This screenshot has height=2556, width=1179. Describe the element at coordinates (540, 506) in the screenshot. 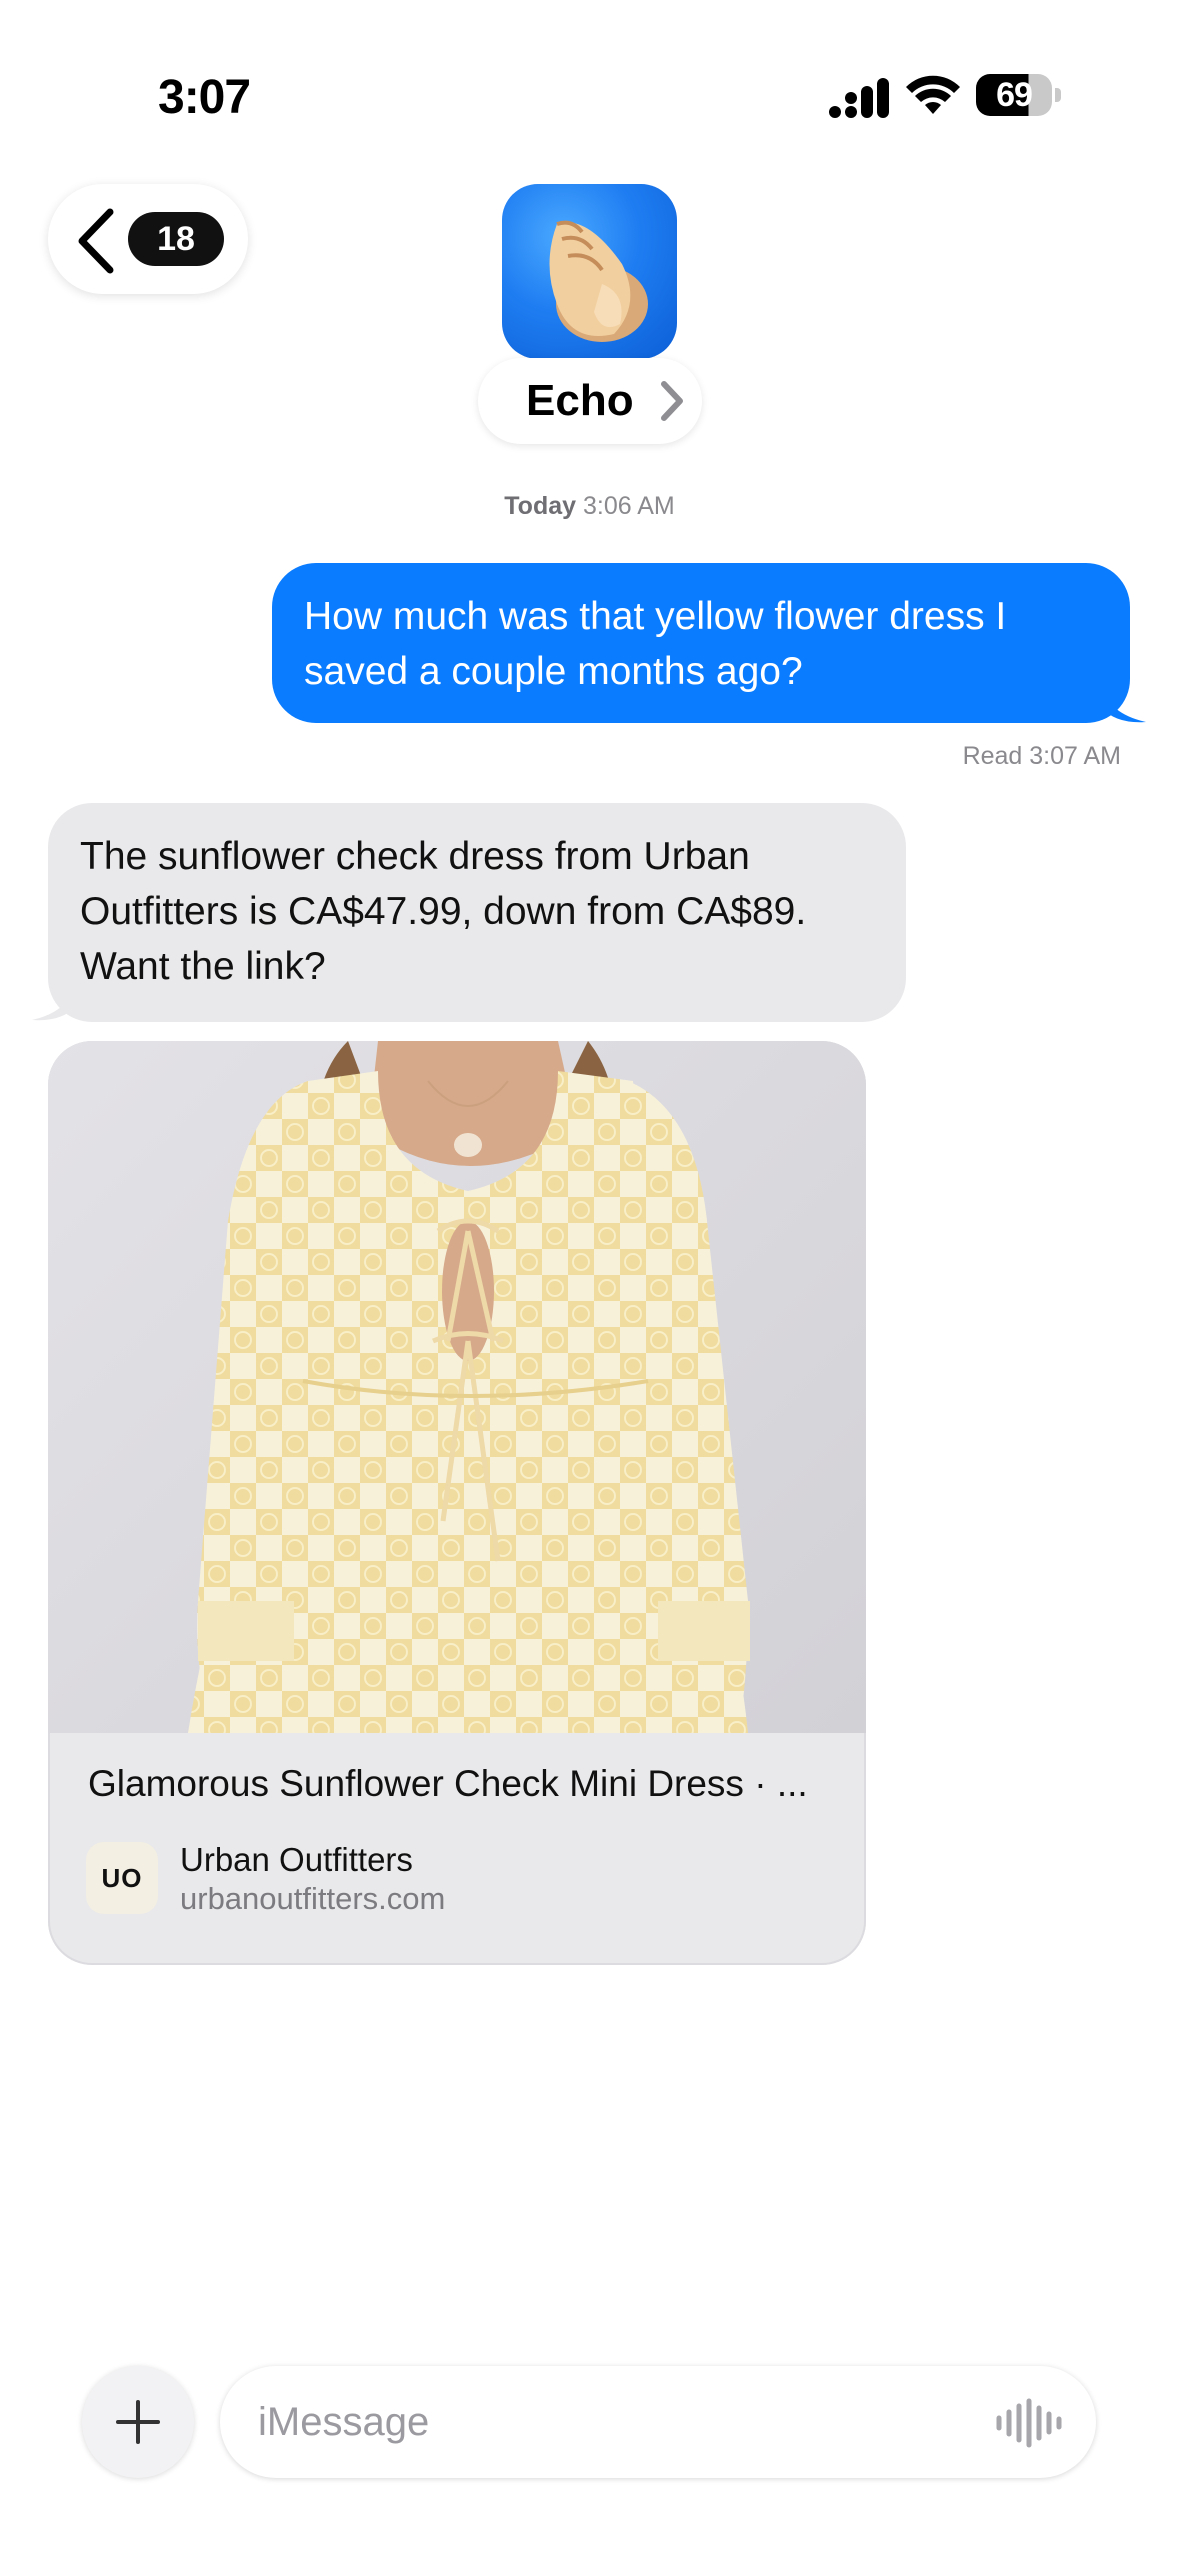

I see `timestamp-day: Today` at that location.